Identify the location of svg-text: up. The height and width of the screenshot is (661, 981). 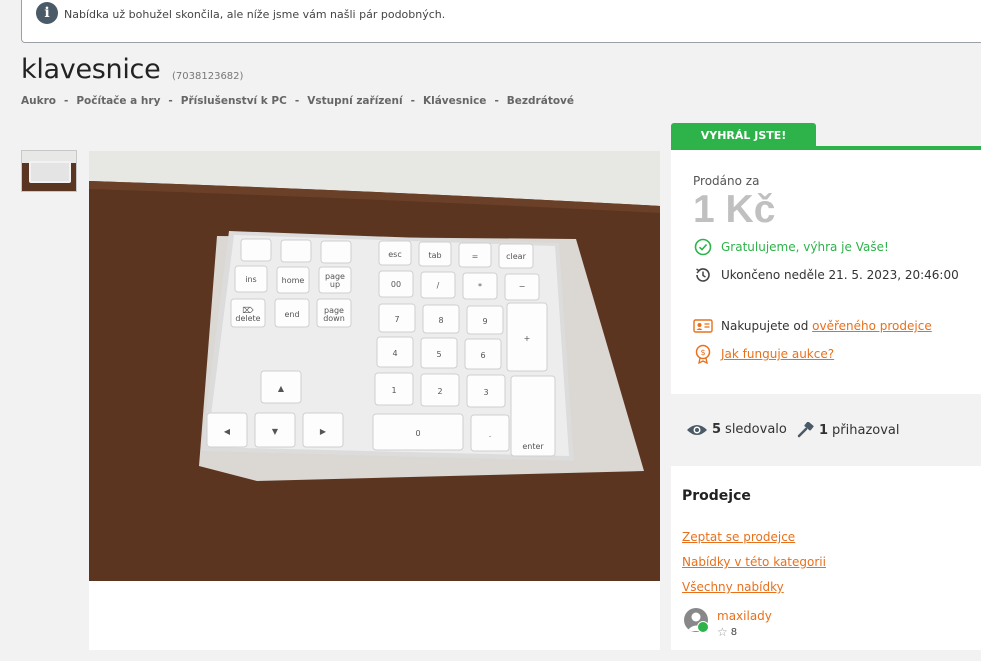
(335, 284).